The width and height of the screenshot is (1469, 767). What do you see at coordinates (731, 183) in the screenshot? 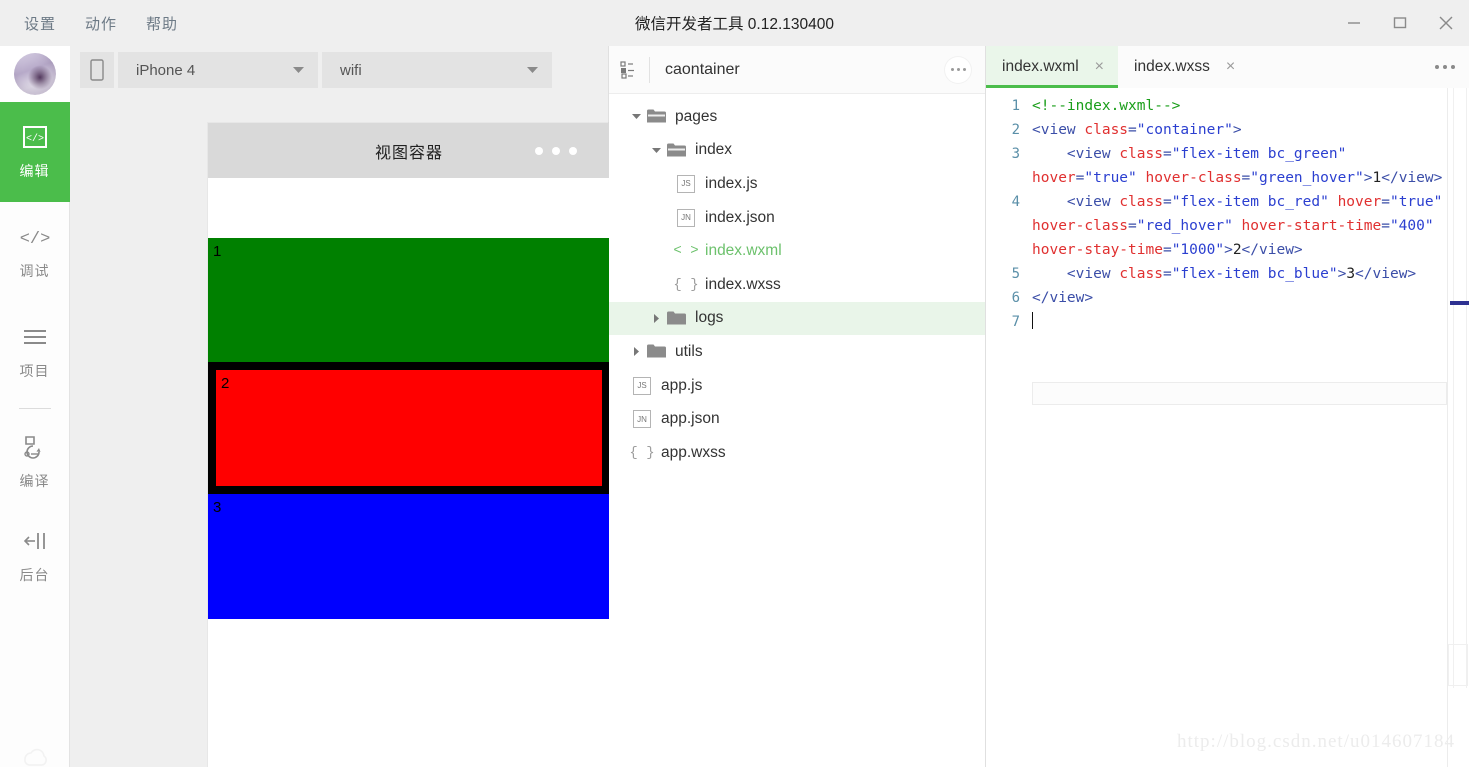
I see `tree-row-label: index.js` at bounding box center [731, 183].